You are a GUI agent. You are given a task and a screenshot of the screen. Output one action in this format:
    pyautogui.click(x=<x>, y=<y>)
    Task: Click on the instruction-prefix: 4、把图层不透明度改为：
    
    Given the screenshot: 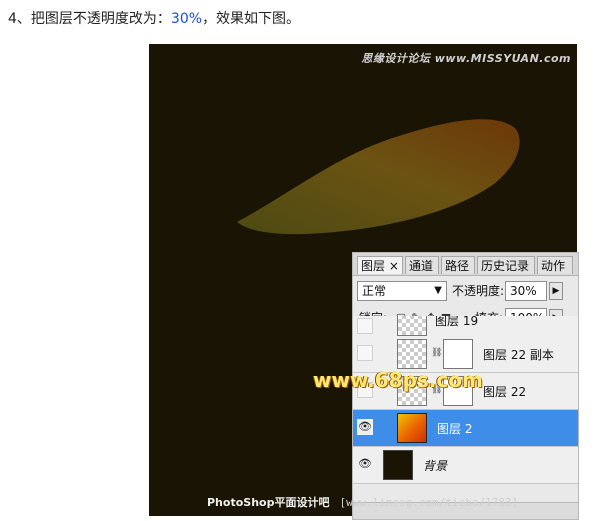 What is the action you would take?
    pyautogui.click(x=89, y=19)
    